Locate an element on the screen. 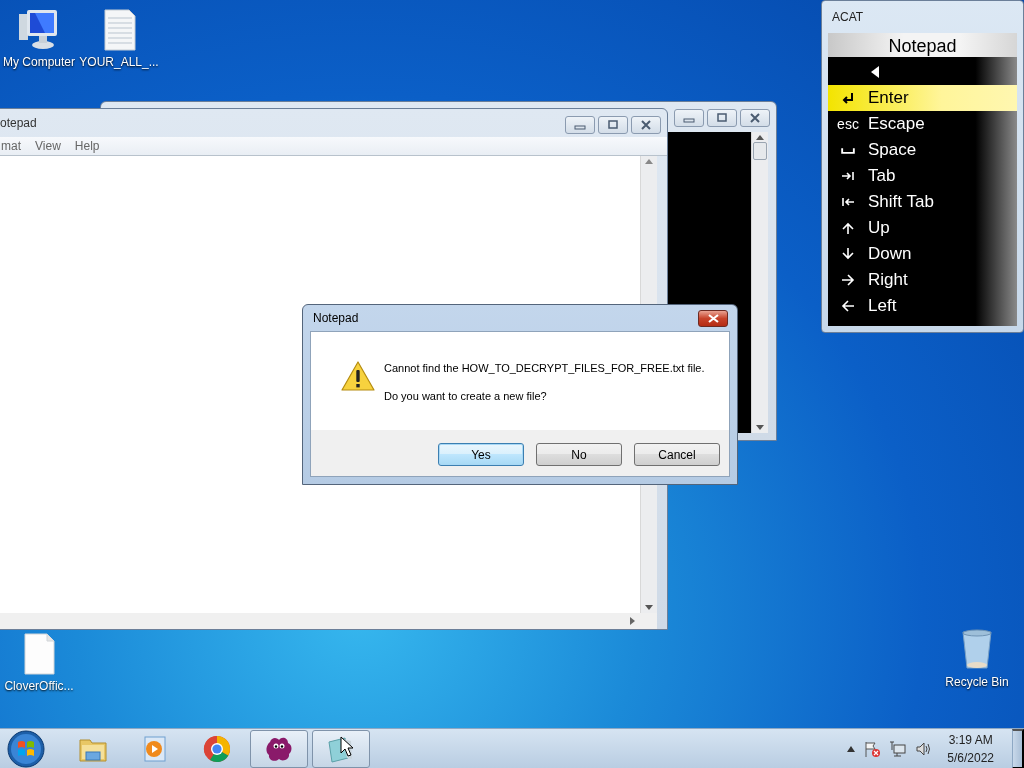 This screenshot has height=768, width=1024. tab-key-icon is located at coordinates (848, 176).